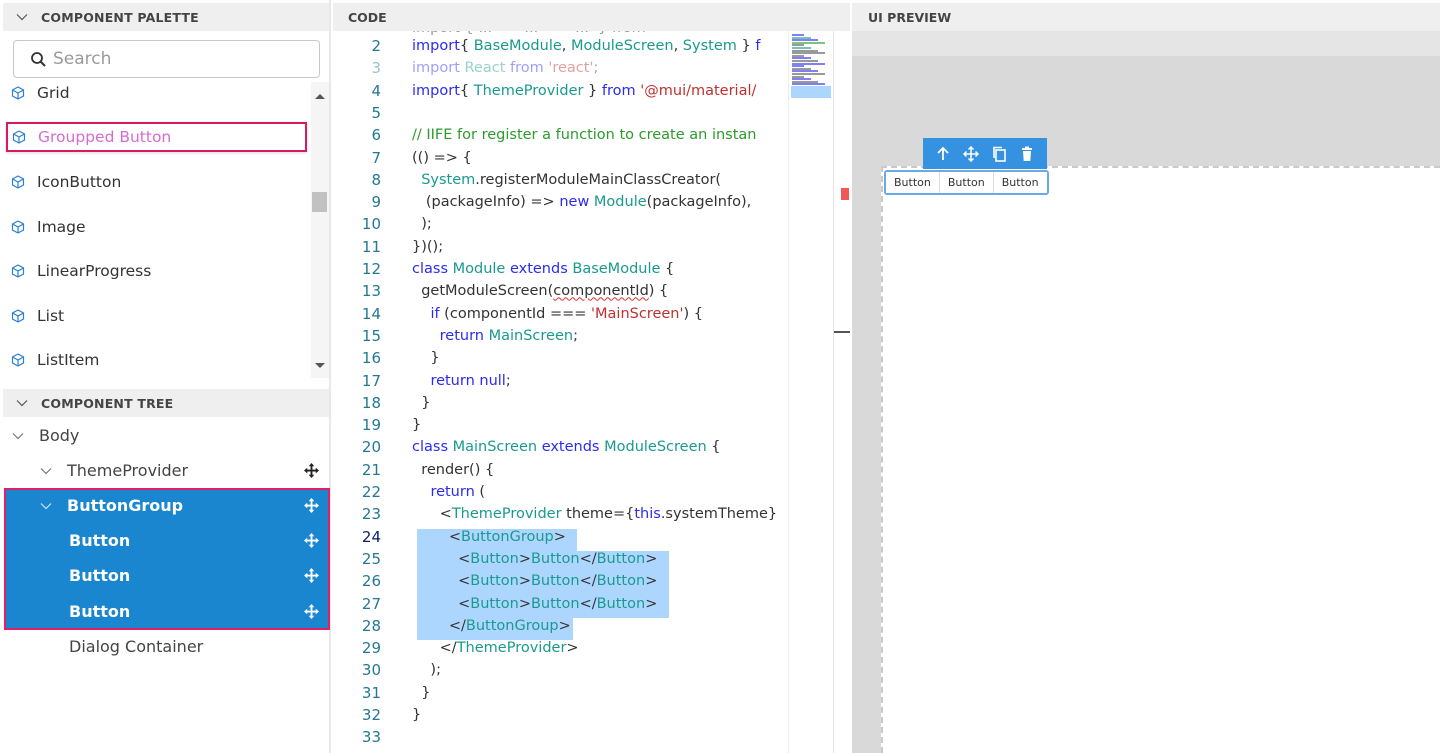  I want to click on copy-icon, so click(999, 154).